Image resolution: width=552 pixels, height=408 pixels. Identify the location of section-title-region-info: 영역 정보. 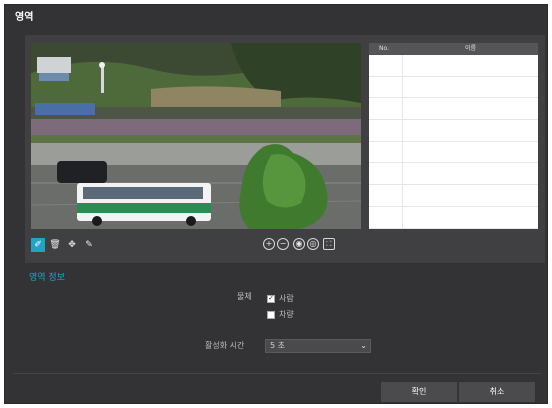
(47, 278).